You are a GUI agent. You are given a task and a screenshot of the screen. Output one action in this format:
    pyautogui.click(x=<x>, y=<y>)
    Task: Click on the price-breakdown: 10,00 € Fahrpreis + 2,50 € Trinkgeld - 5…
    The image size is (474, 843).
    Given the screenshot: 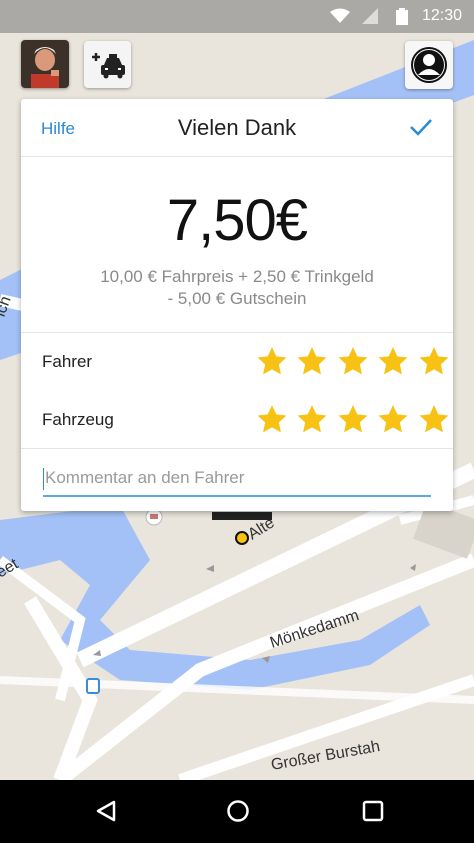 What is the action you would take?
    pyautogui.click(x=237, y=288)
    